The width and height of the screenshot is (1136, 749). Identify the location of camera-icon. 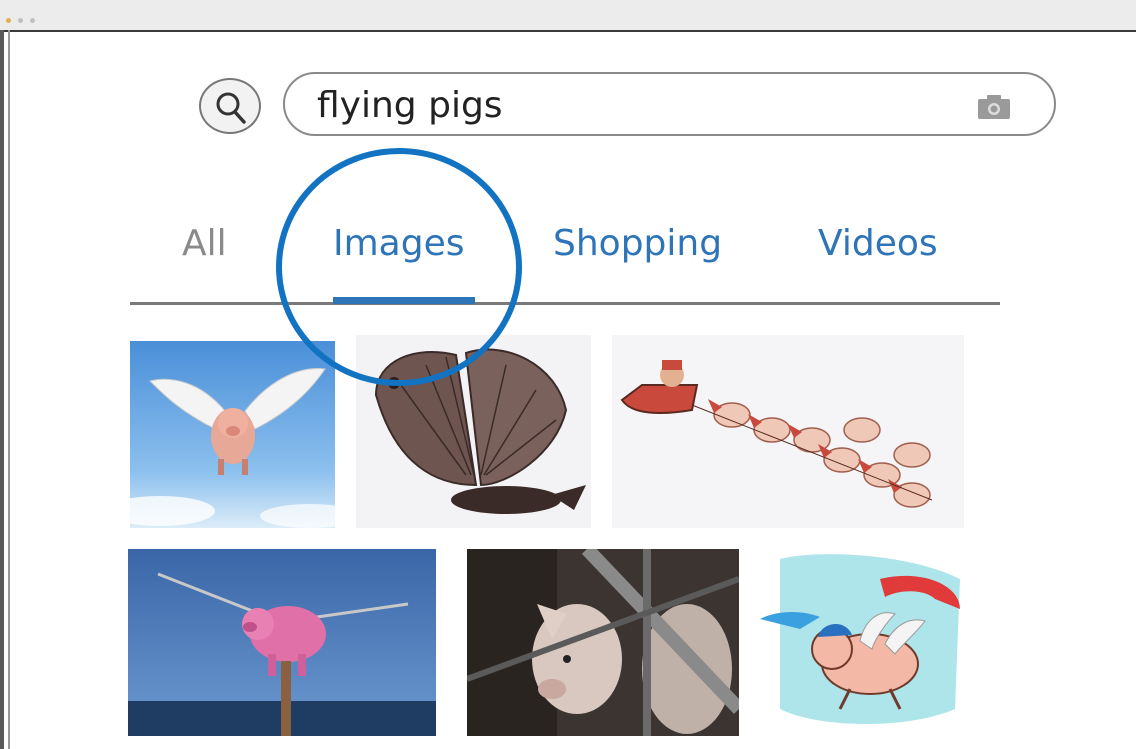
(994, 107).